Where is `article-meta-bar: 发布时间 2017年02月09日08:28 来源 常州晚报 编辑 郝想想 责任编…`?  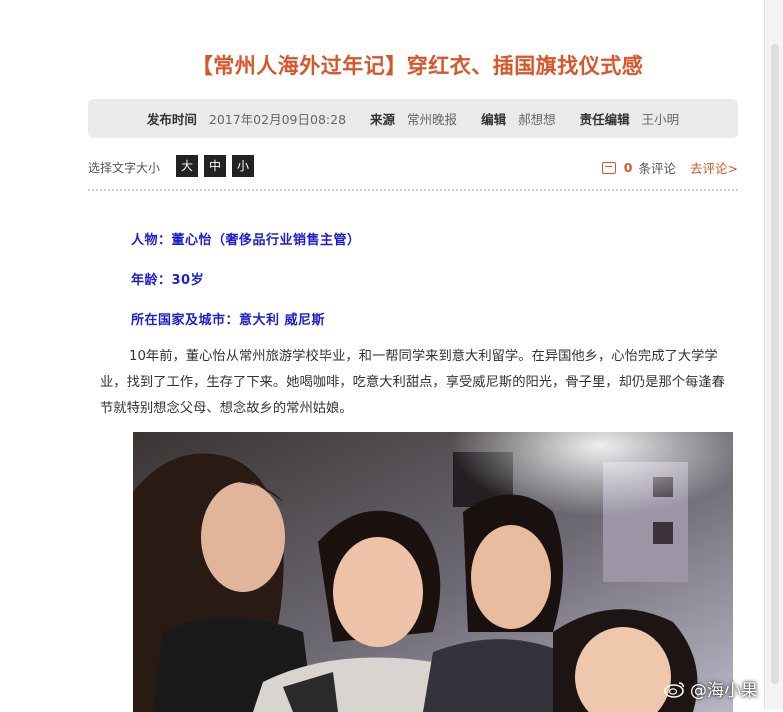 article-meta-bar: 发布时间 2017年02月09日08:28 来源 常州晚报 编辑 郝想想 责任编… is located at coordinates (413, 118).